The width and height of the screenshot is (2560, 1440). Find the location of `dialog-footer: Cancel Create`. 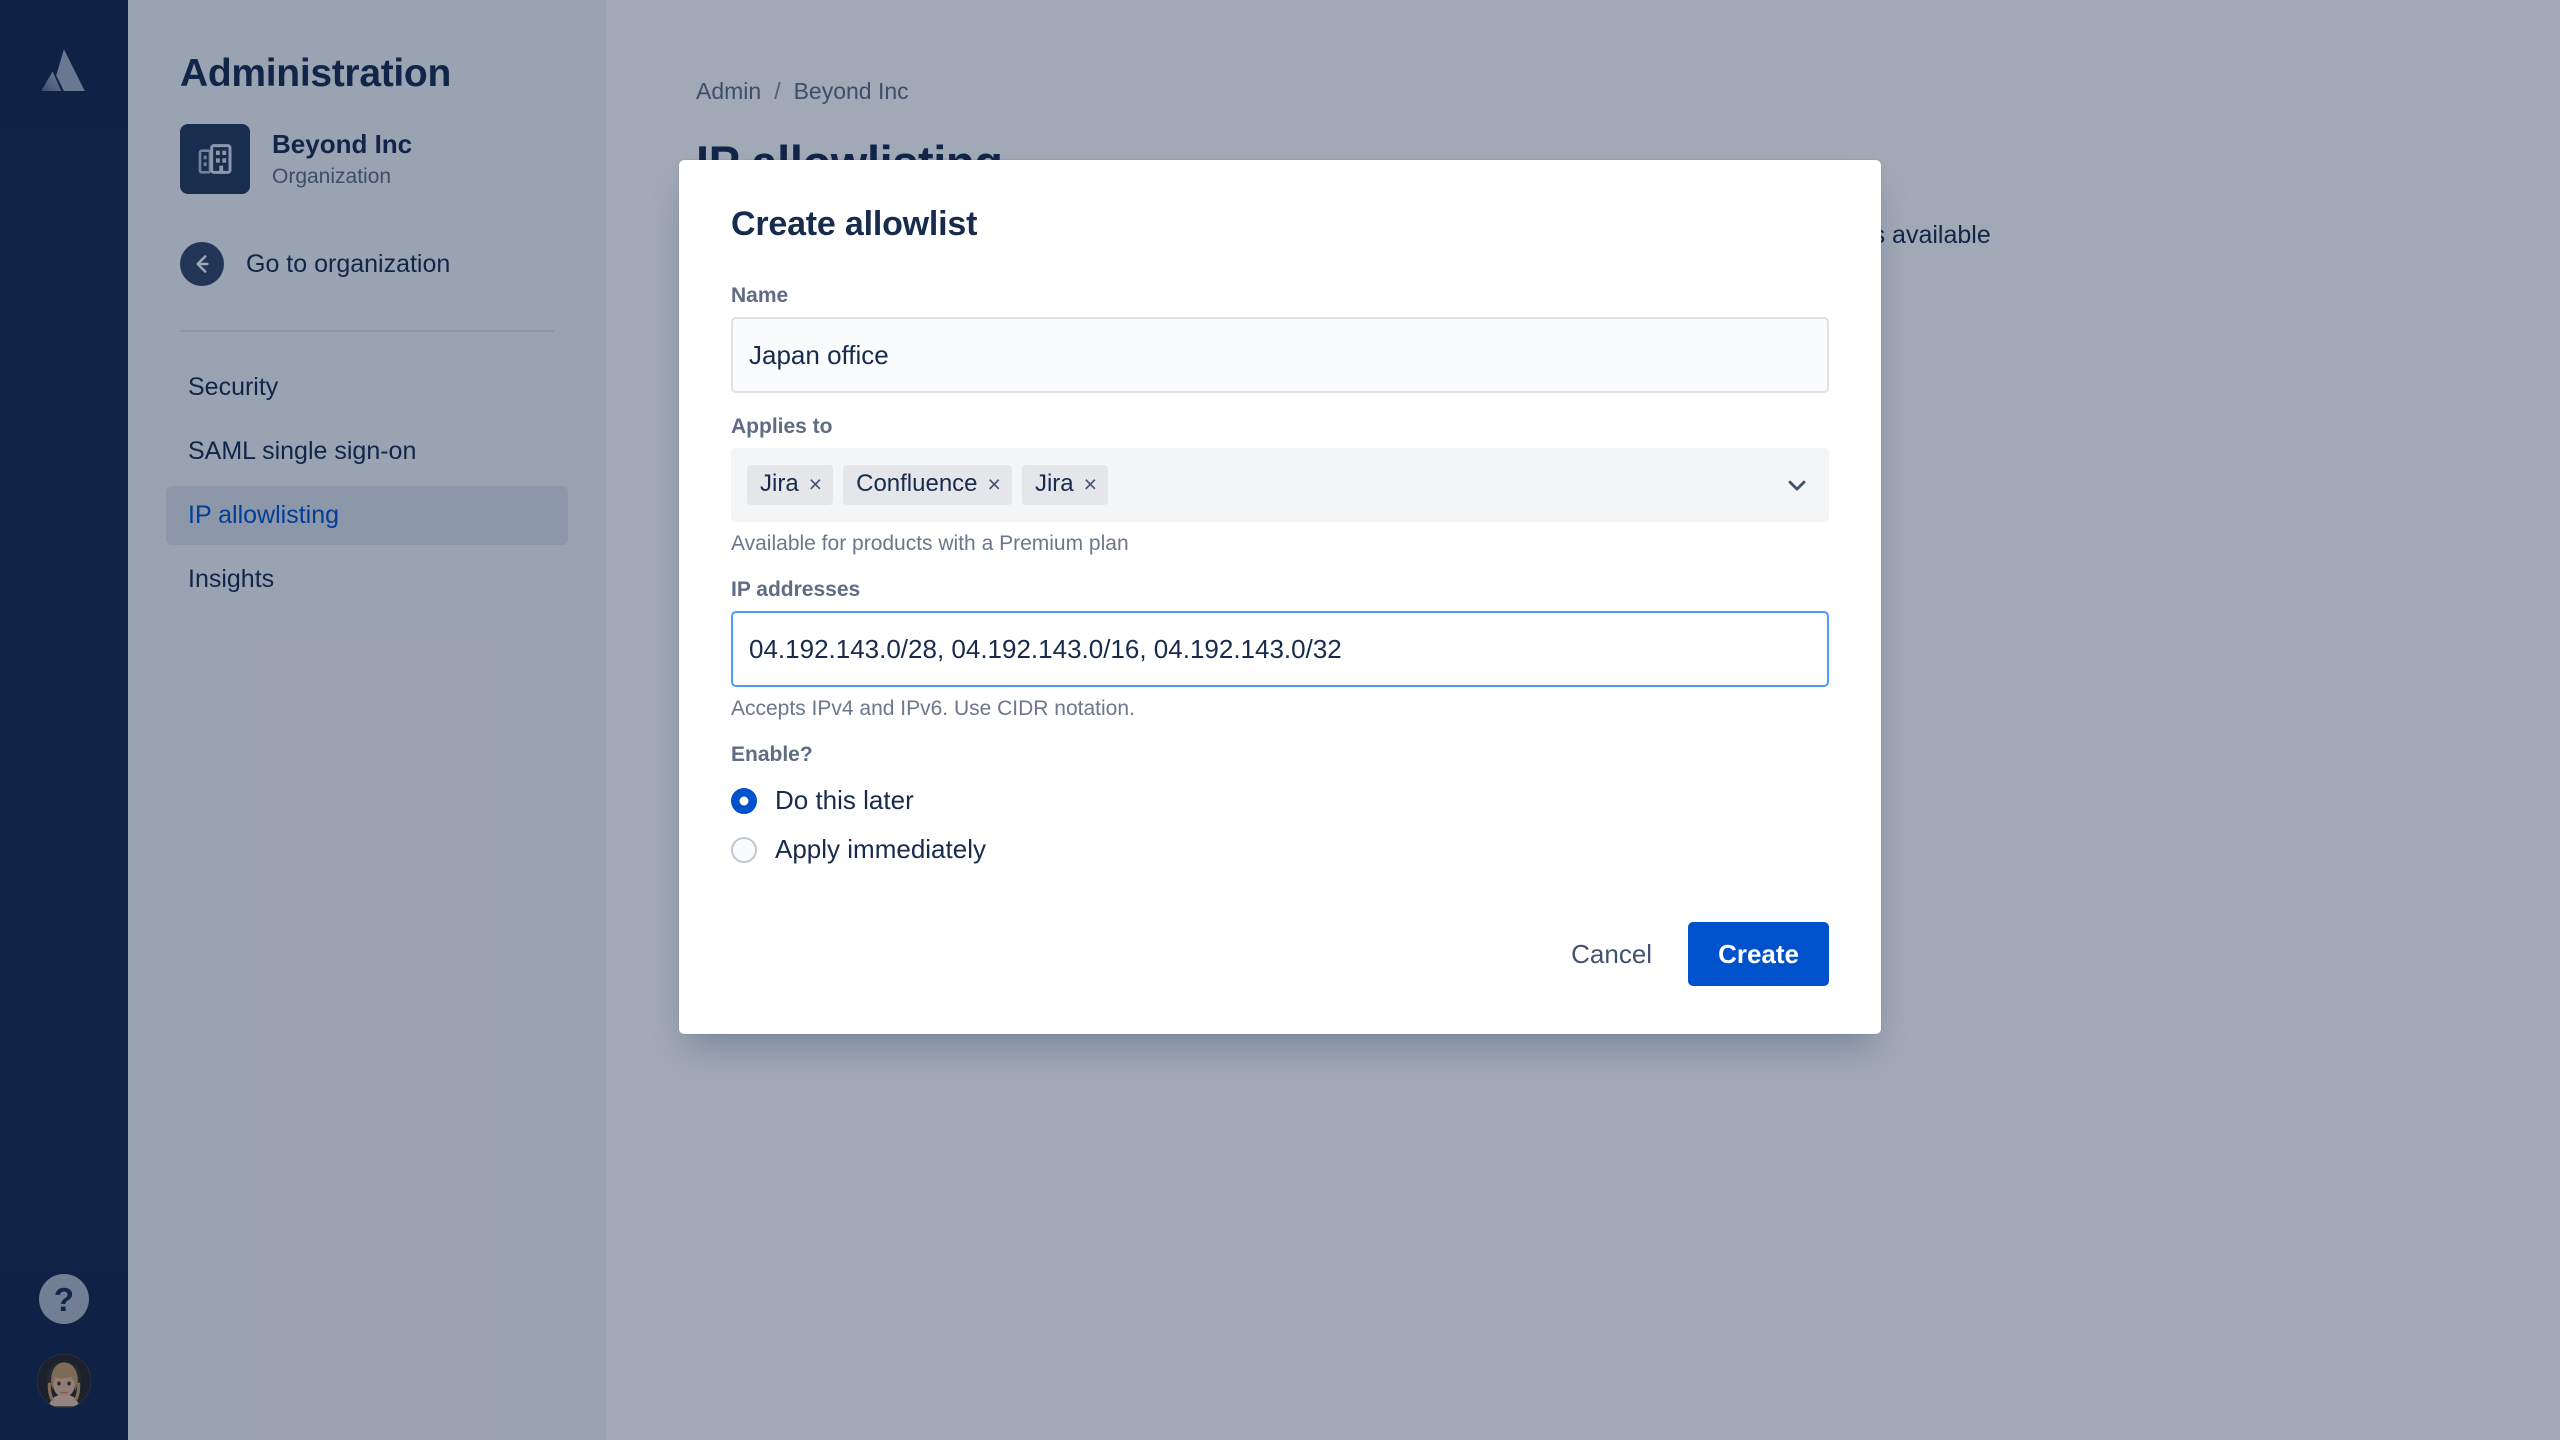

dialog-footer: Cancel Create is located at coordinates (1280, 954).